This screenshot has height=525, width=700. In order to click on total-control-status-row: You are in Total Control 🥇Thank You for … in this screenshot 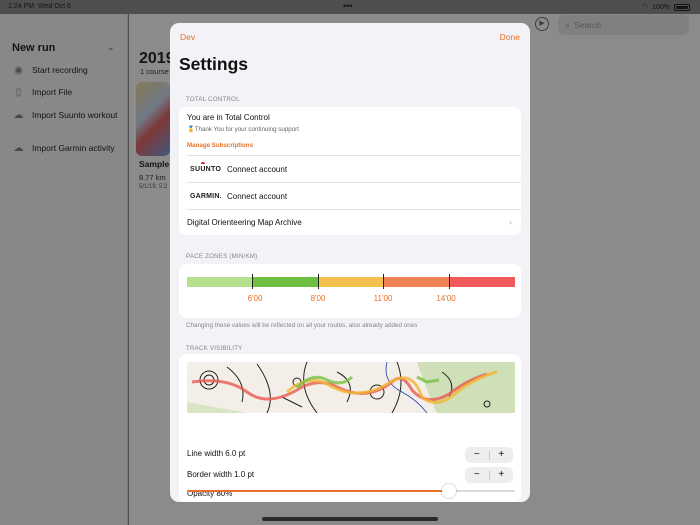, I will do `click(350, 131)`.